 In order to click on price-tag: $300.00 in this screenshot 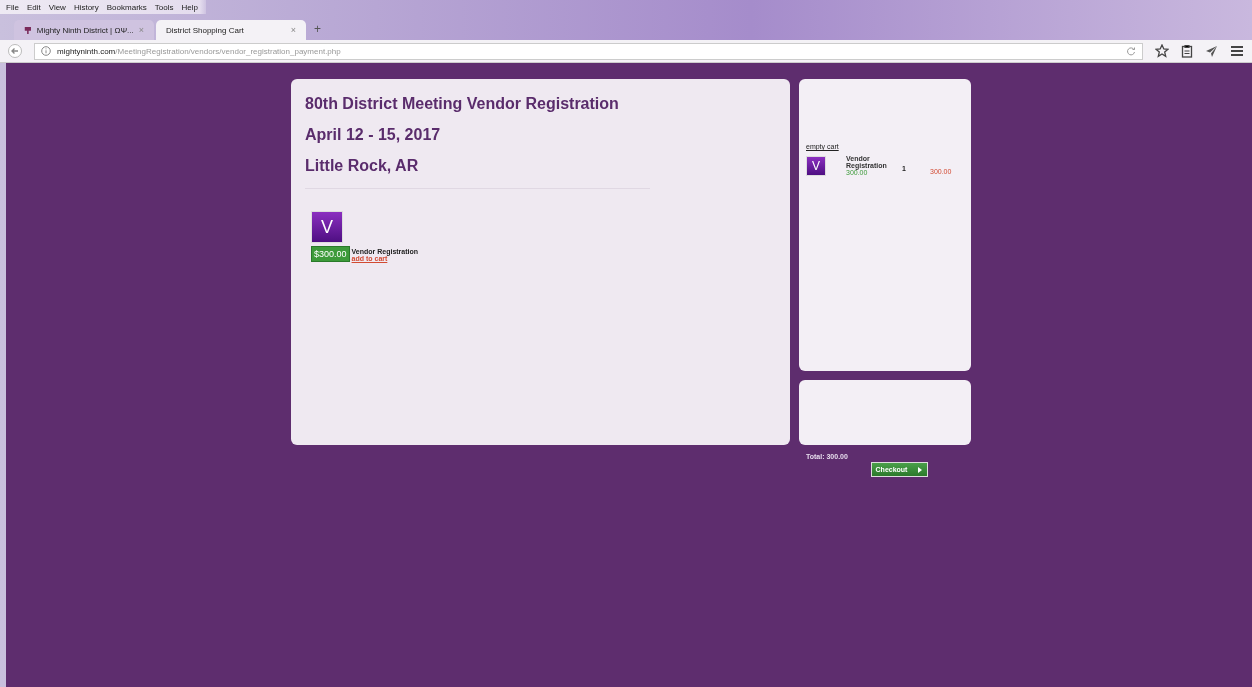, I will do `click(330, 254)`.